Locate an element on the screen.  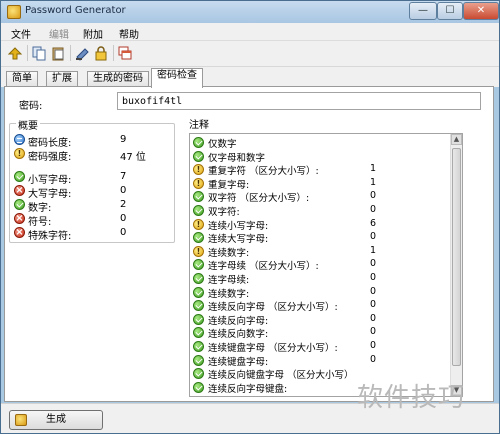
summary-row: 特殊字符: 0 is located at coordinates (92, 234).